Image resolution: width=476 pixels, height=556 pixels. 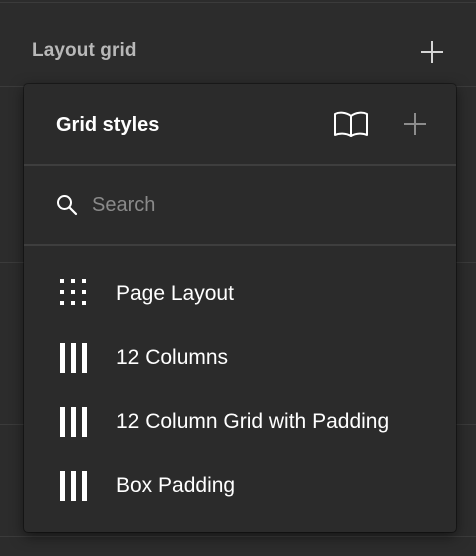 What do you see at coordinates (240, 294) in the screenshot?
I see `list-item: Page Layout` at bounding box center [240, 294].